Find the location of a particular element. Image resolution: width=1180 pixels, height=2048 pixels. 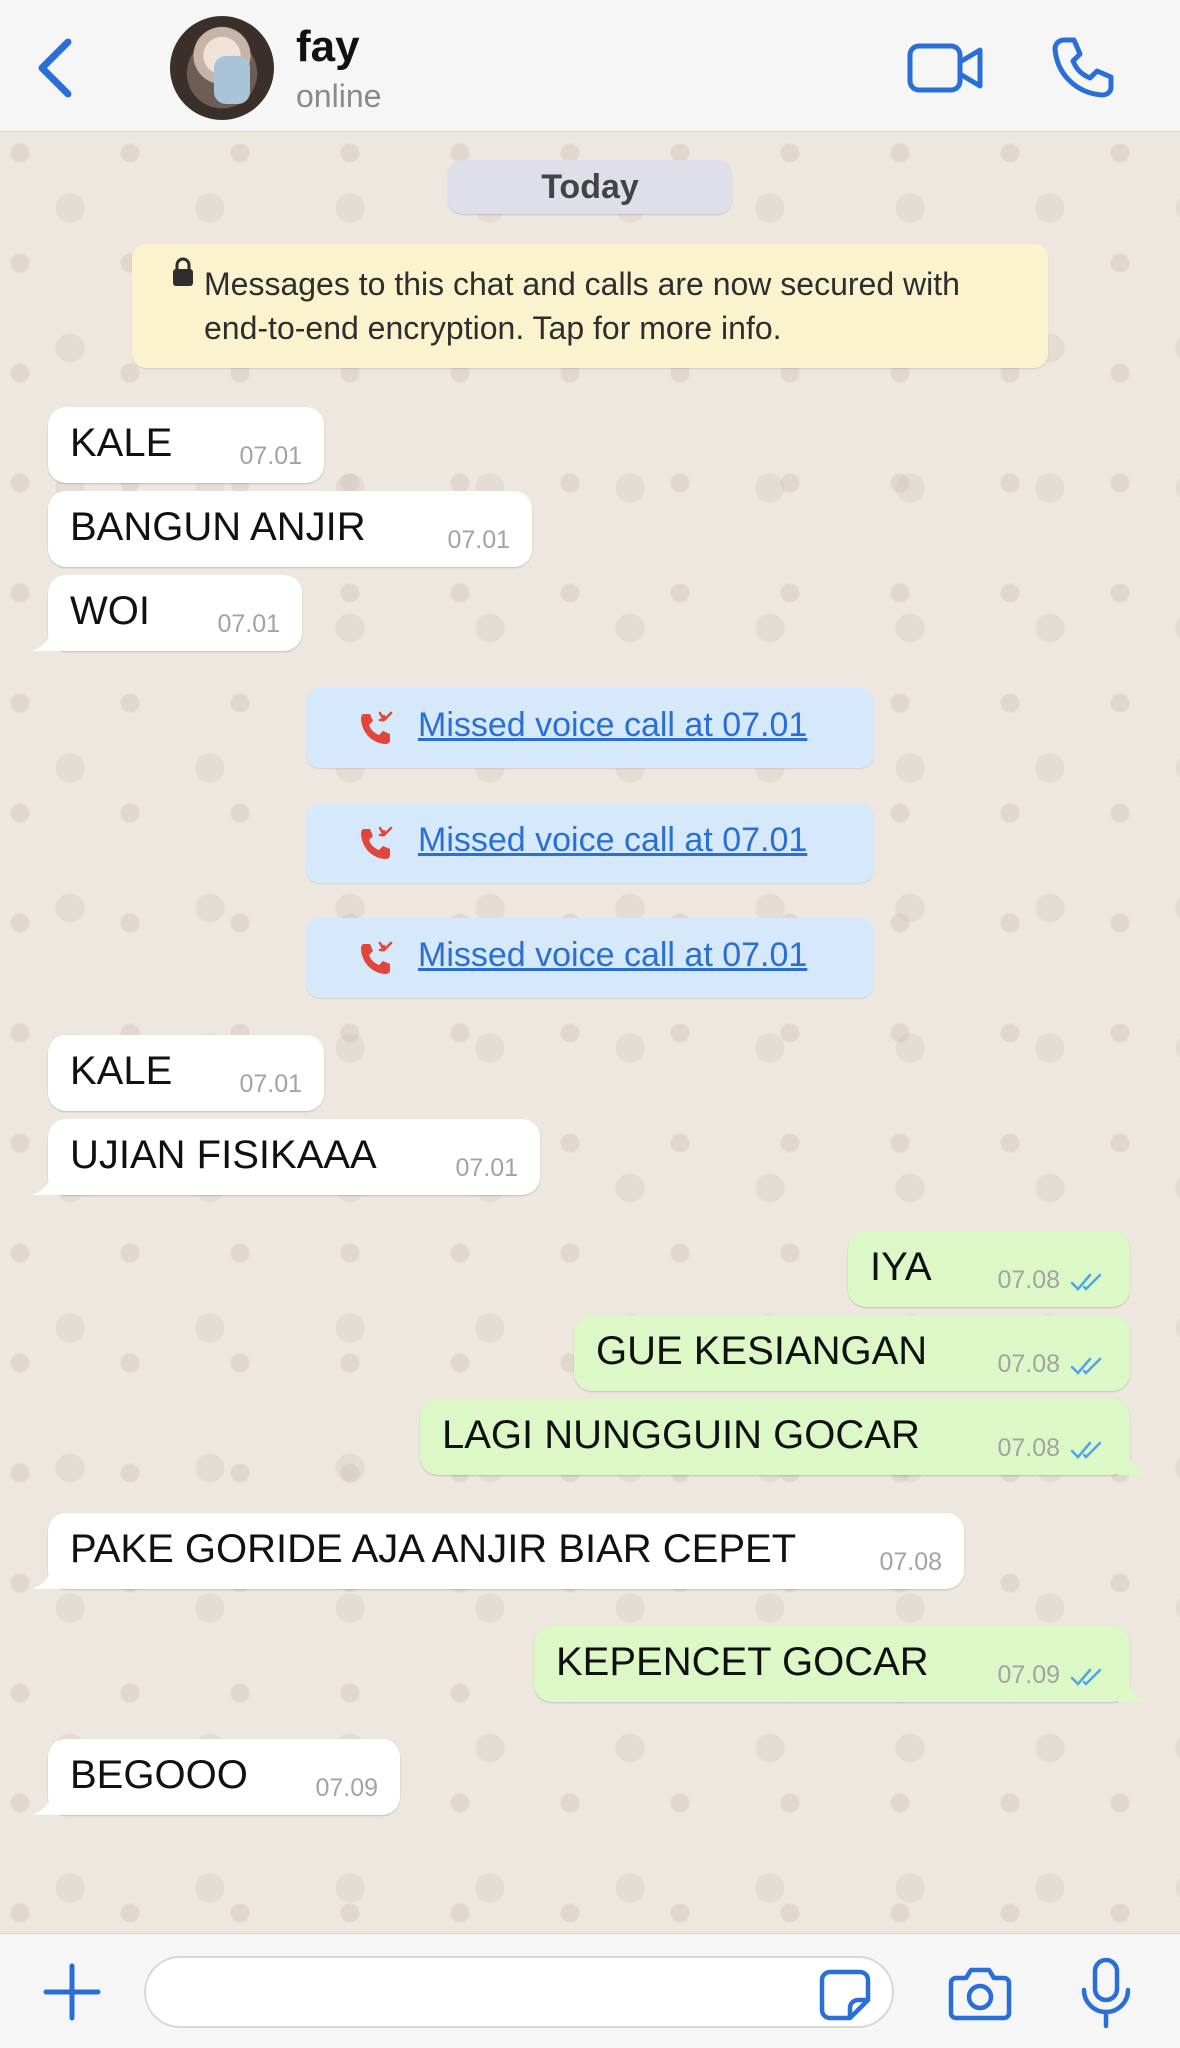

phone-icon is located at coordinates (1083, 67).